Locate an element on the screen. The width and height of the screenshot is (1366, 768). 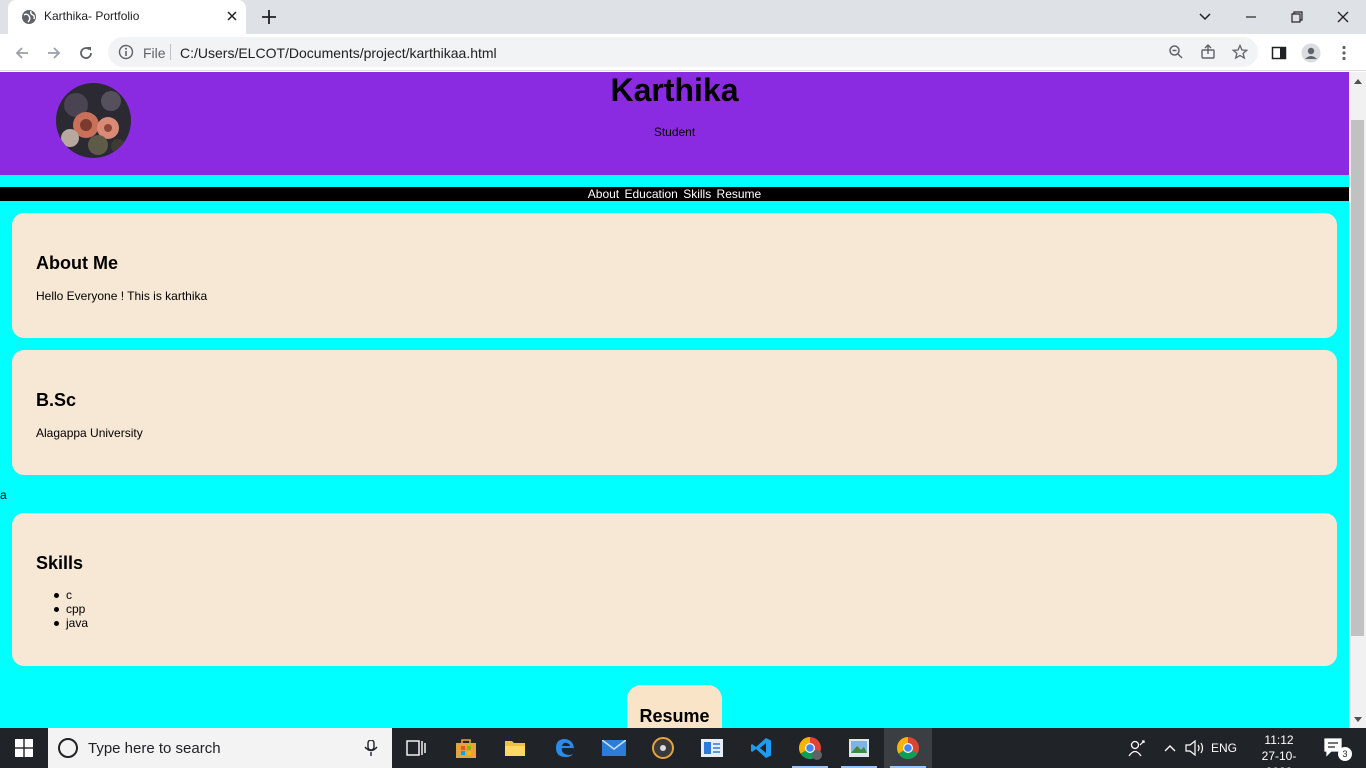
microphone-icon is located at coordinates (371, 748).